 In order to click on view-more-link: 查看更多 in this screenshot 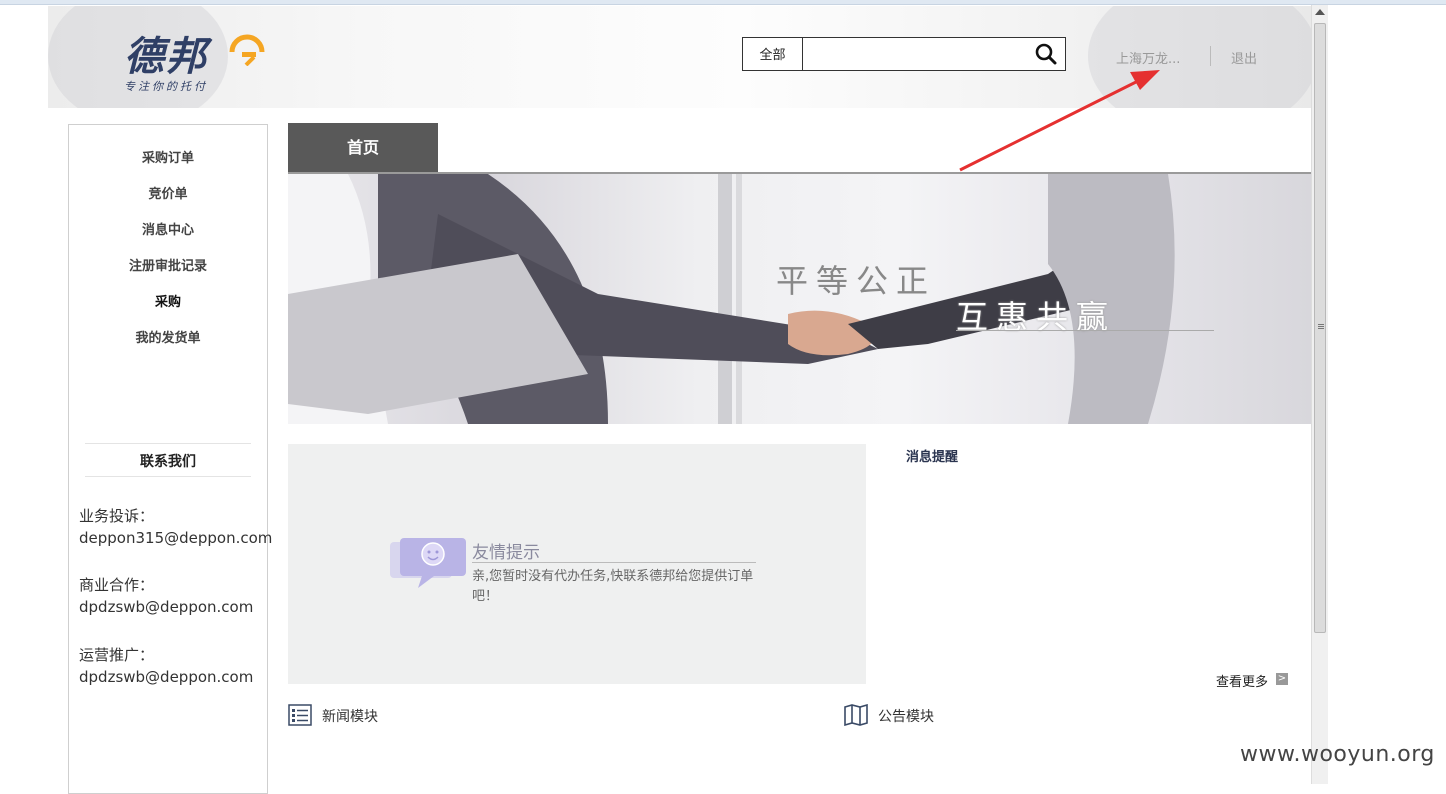, I will do `click(1242, 680)`.